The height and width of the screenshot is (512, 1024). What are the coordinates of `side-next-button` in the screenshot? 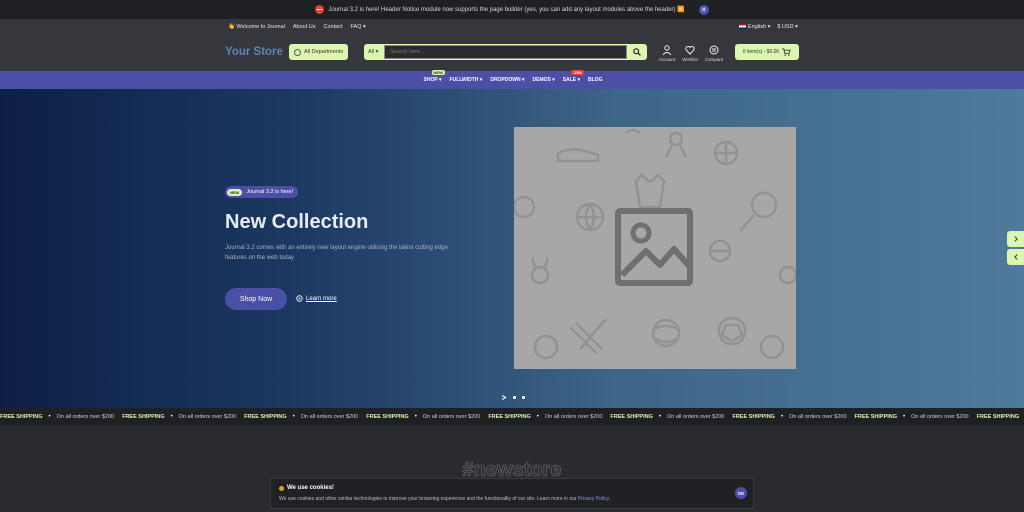 It's located at (1015, 239).